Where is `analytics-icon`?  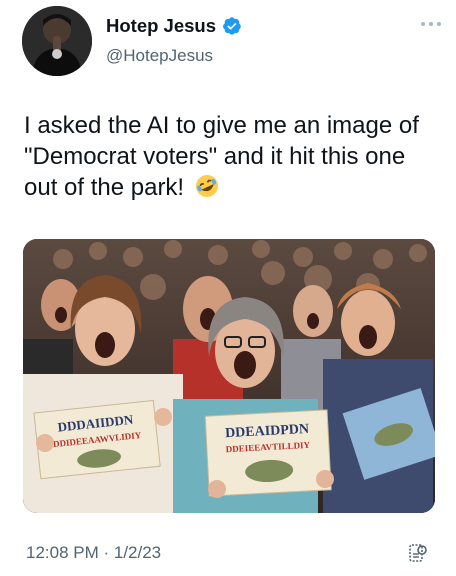
analytics-icon is located at coordinates (418, 553).